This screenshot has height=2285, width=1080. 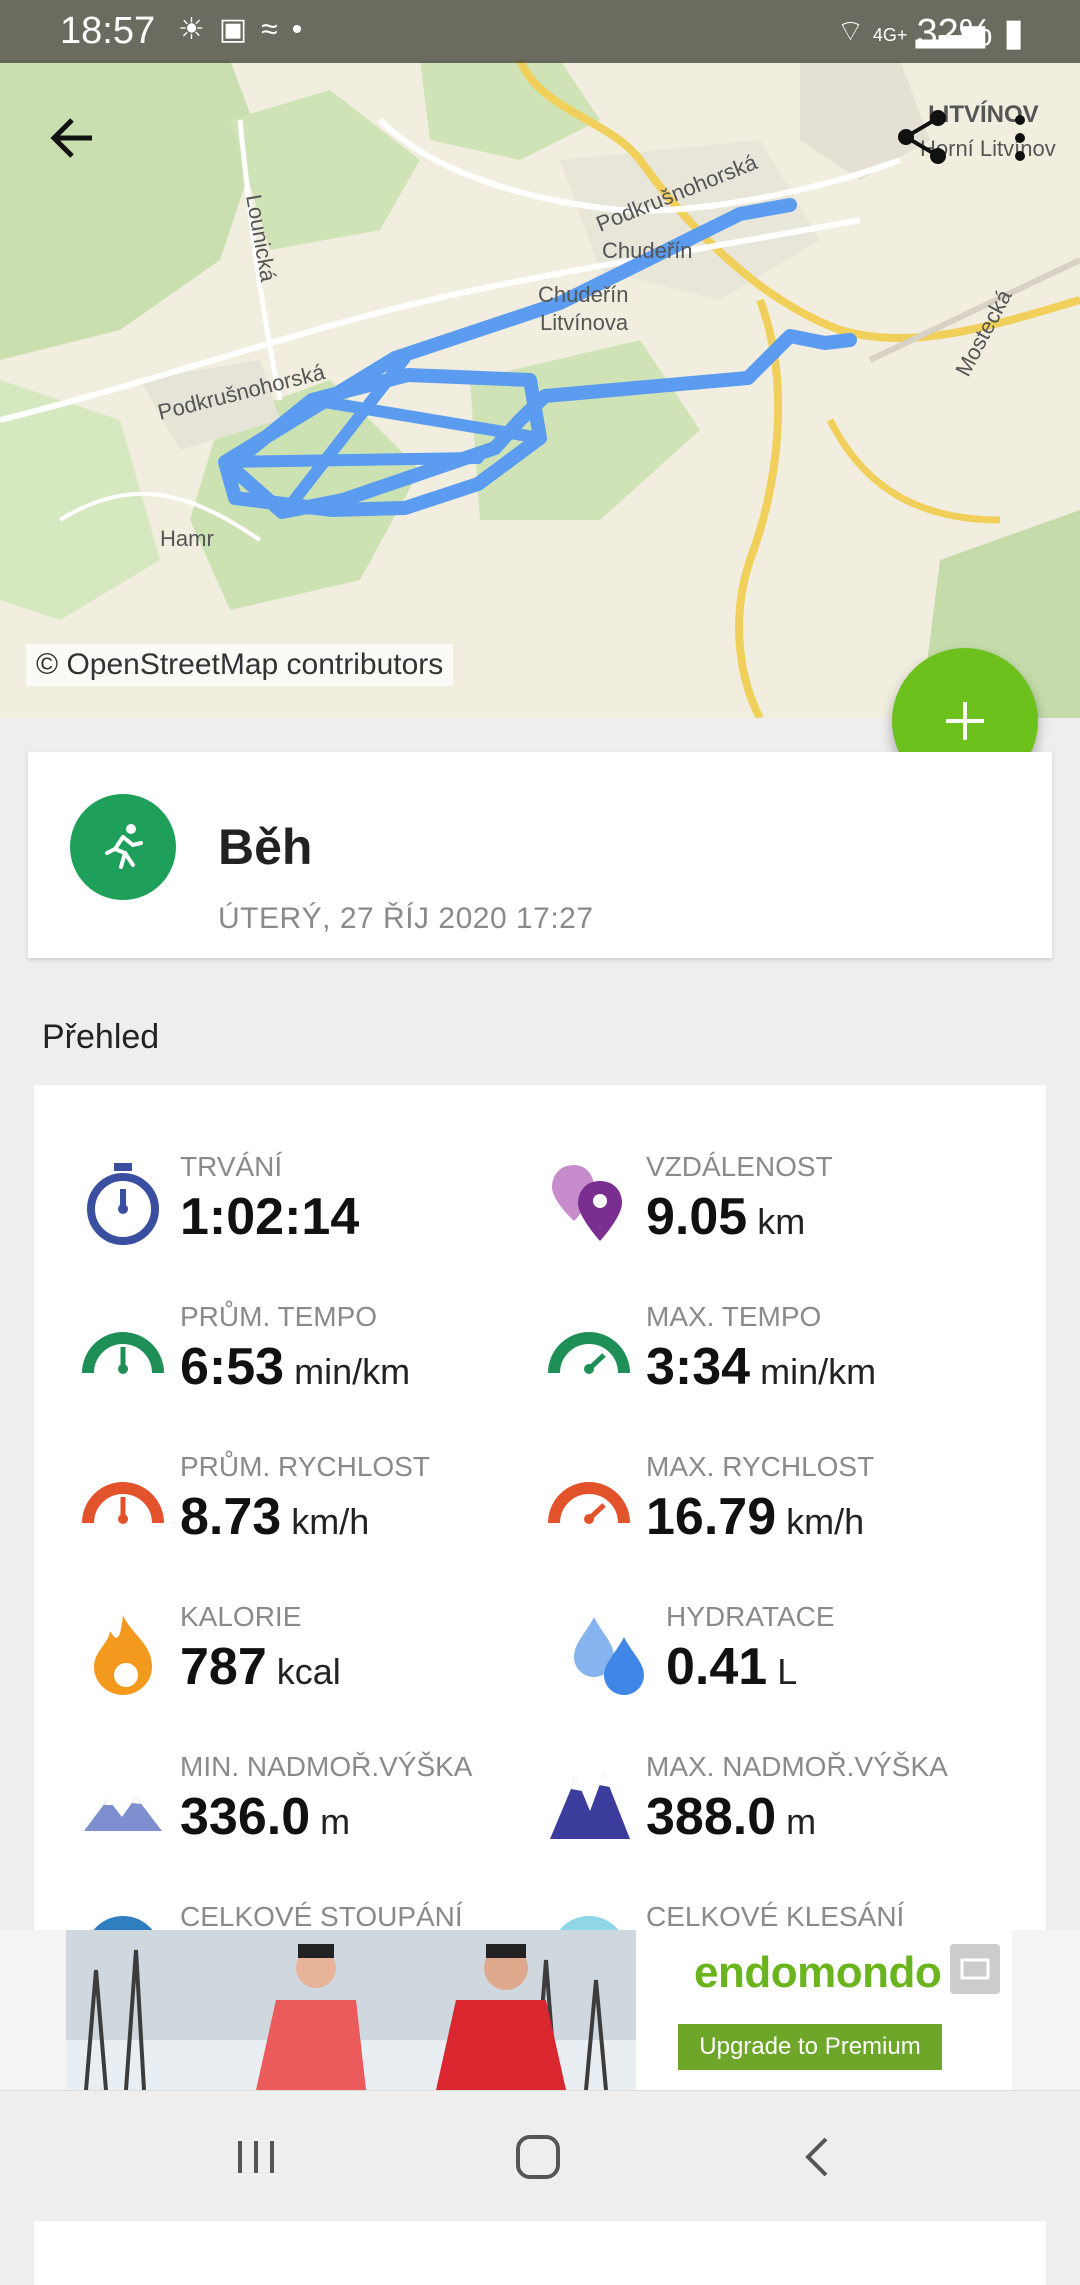 What do you see at coordinates (965, 721) in the screenshot?
I see `plus-icon` at bounding box center [965, 721].